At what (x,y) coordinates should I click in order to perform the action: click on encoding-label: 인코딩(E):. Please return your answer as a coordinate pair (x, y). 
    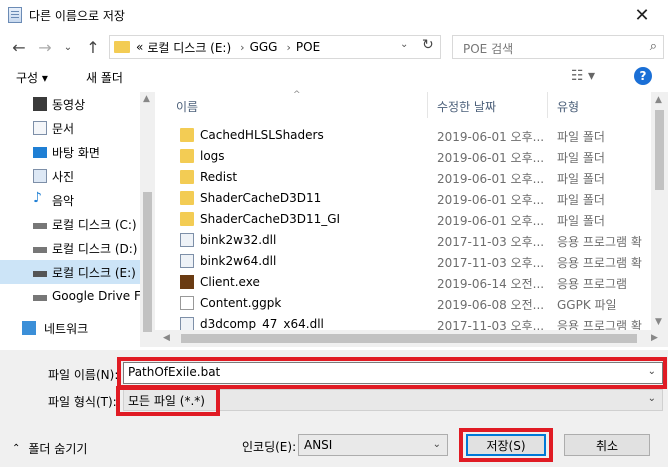
    Looking at the image, I should click on (269, 447).